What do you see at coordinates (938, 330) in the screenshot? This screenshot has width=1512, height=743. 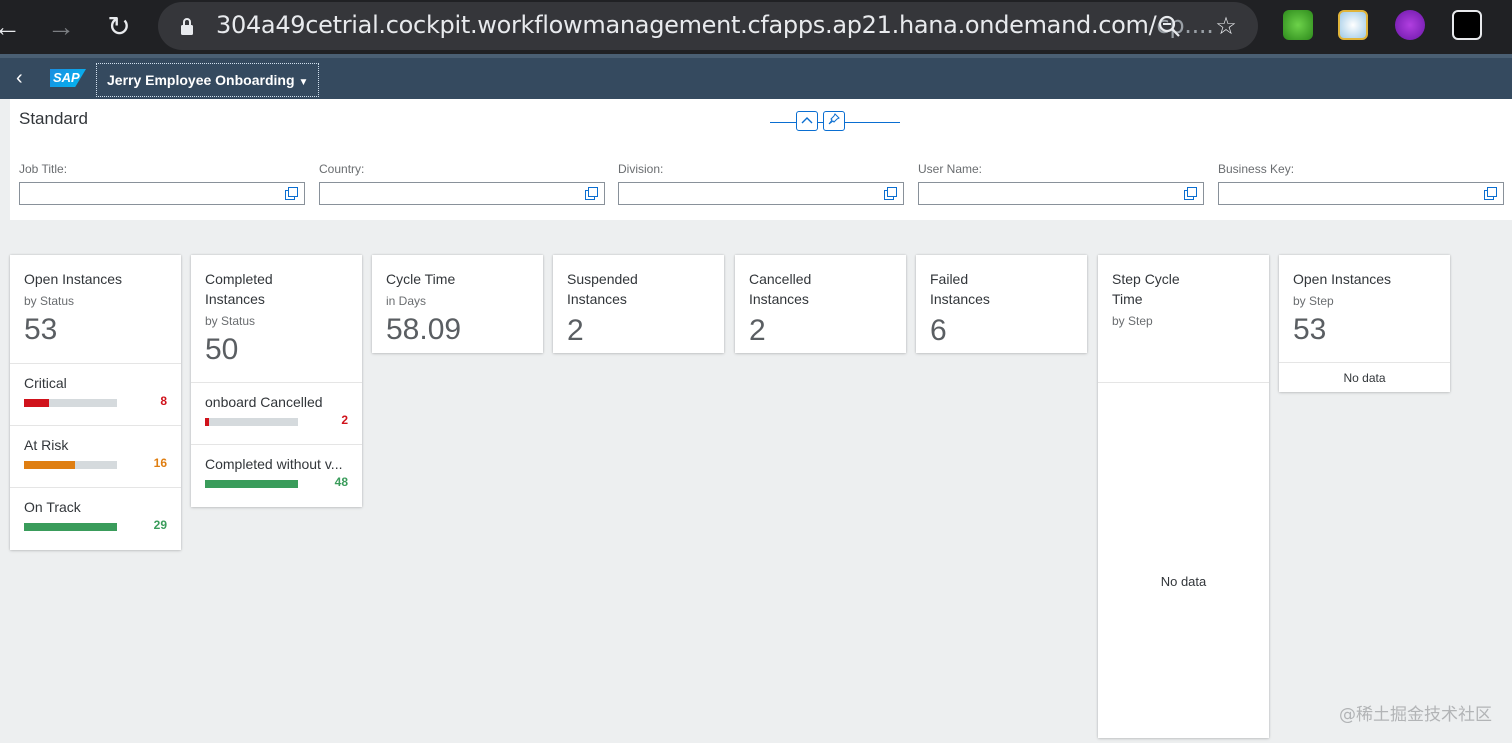 I see `kpi-value: 6` at bounding box center [938, 330].